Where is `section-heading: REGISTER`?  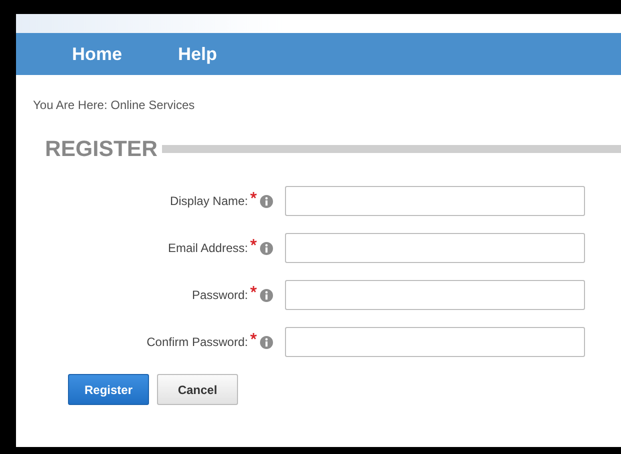
section-heading: REGISTER is located at coordinates (101, 149).